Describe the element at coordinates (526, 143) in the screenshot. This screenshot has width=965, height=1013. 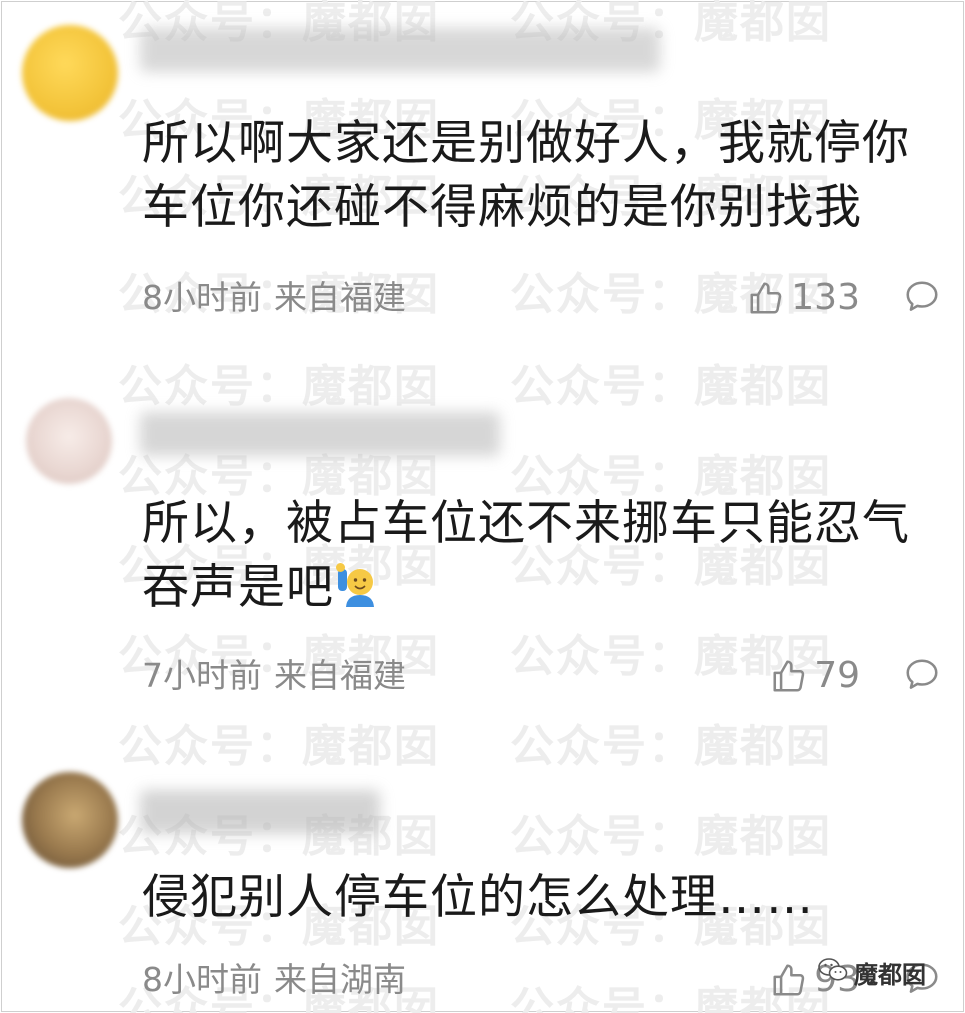
I see `comment-text-line: 所以啊大家还是别做好人，我就停你` at that location.